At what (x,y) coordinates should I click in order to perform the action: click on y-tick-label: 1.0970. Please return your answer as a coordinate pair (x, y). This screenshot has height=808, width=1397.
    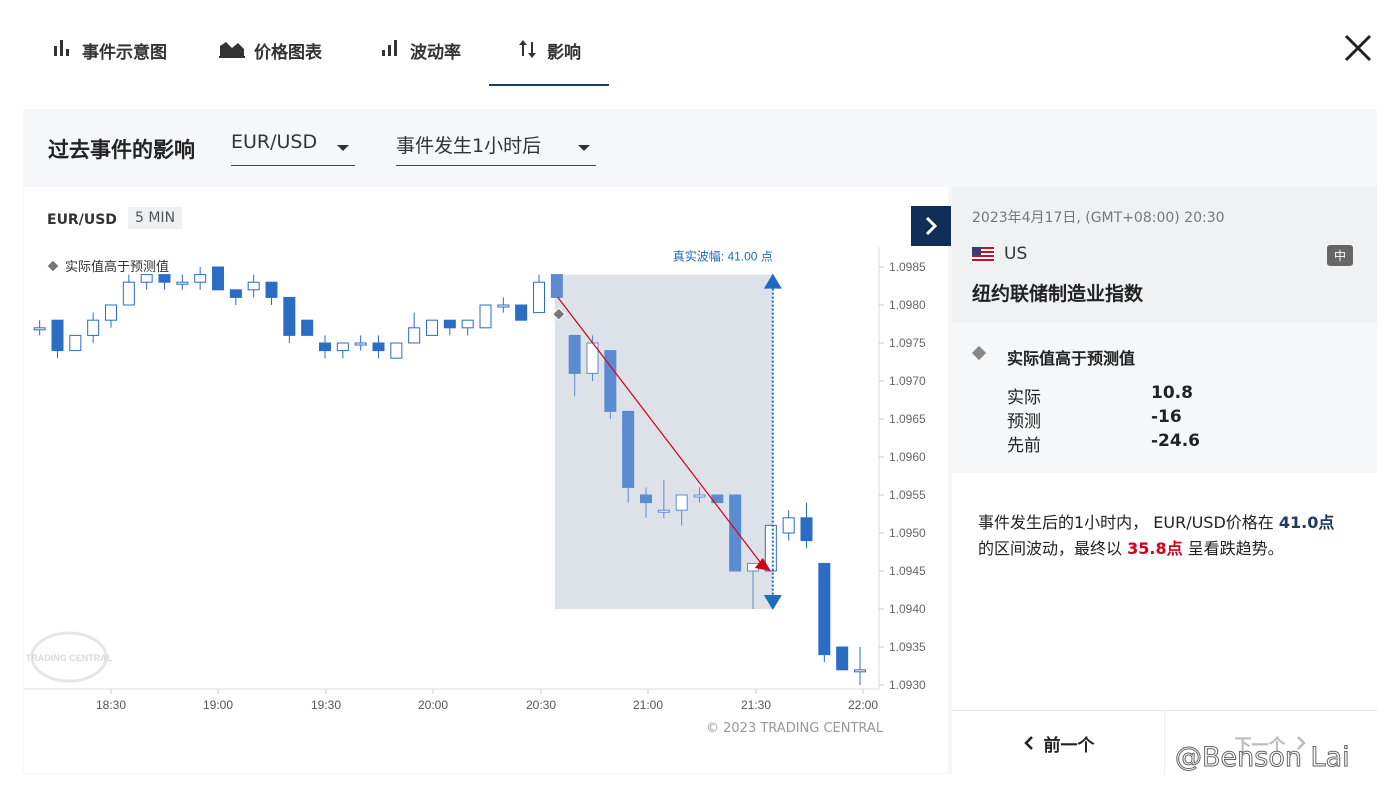
    Looking at the image, I should click on (907, 381).